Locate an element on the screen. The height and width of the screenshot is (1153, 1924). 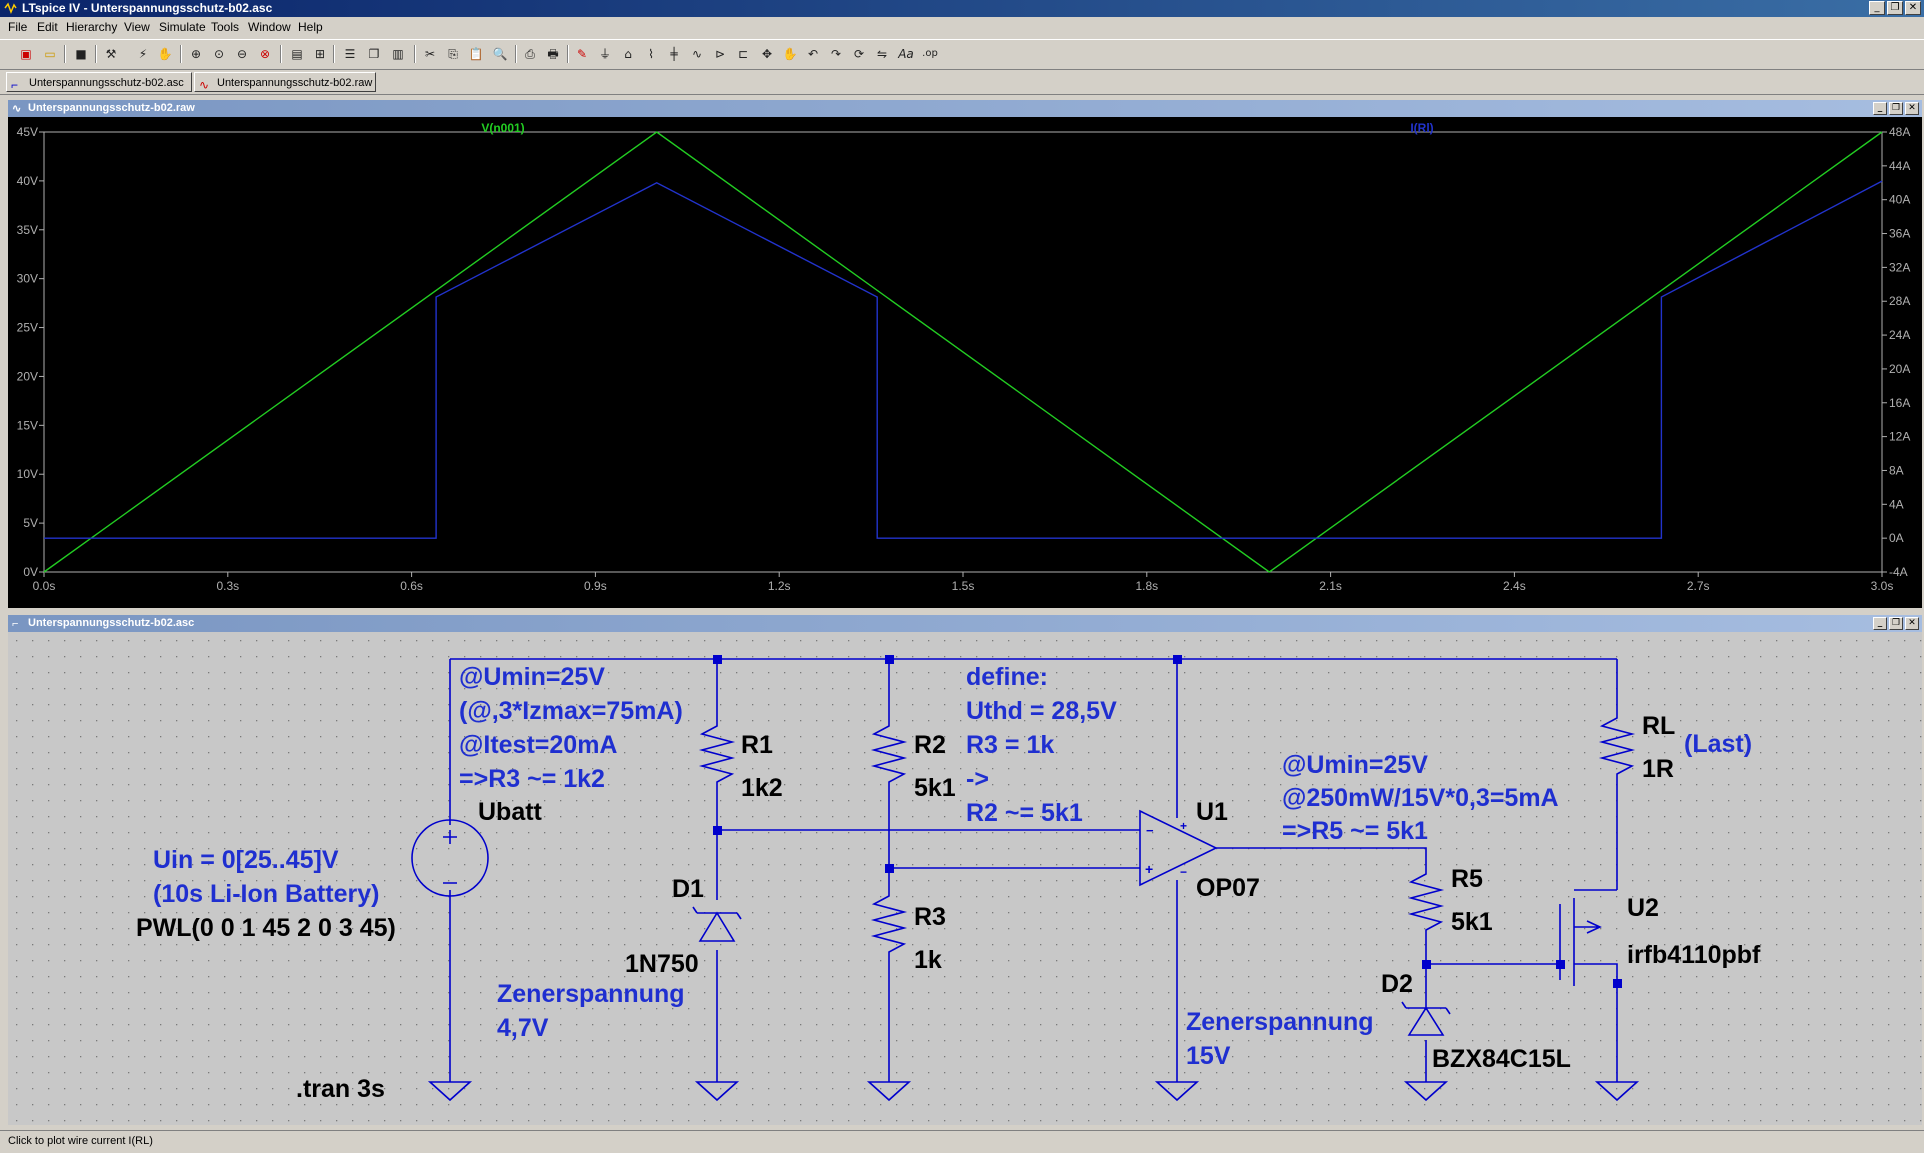
cut-icon: ✂ is located at coordinates (430, 54).